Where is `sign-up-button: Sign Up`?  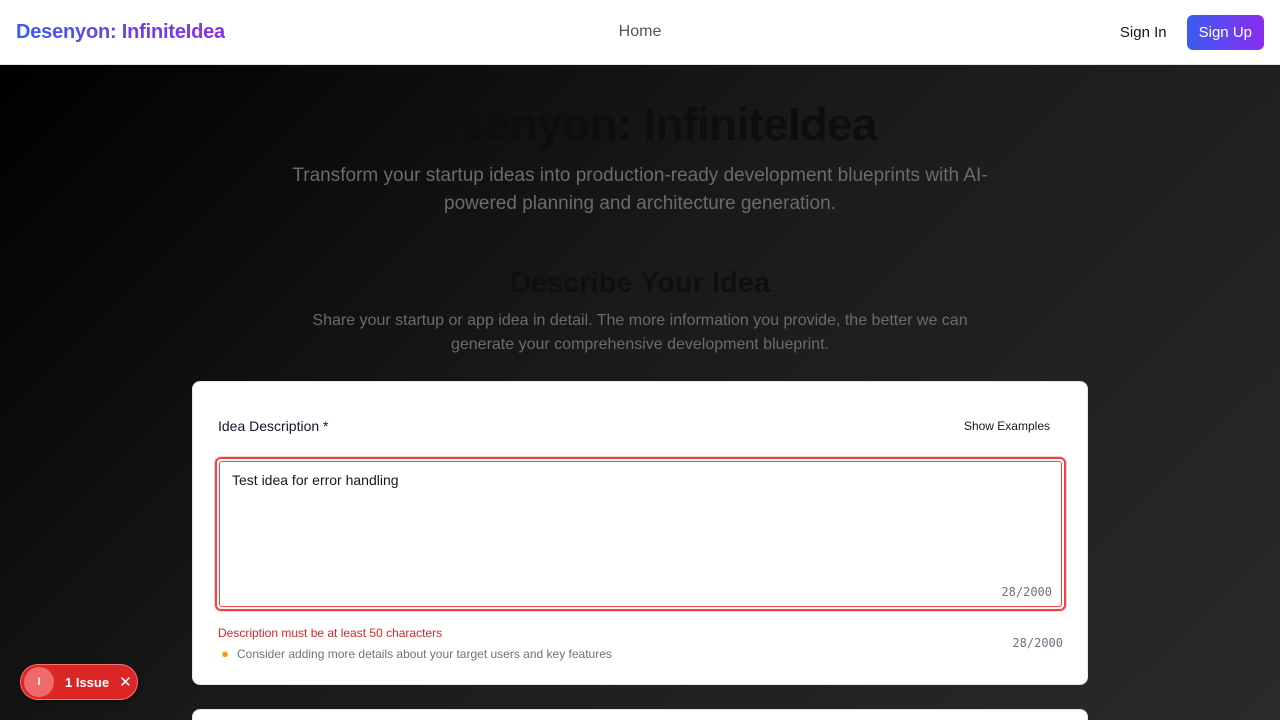
sign-up-button: Sign Up is located at coordinates (1225, 32).